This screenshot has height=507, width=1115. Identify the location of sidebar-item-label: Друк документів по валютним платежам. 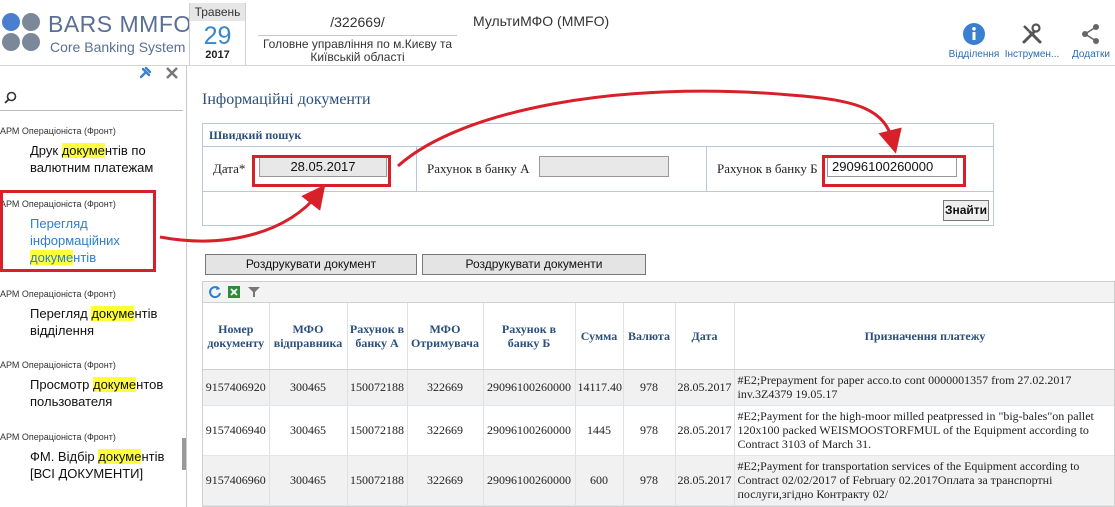
(92, 159).